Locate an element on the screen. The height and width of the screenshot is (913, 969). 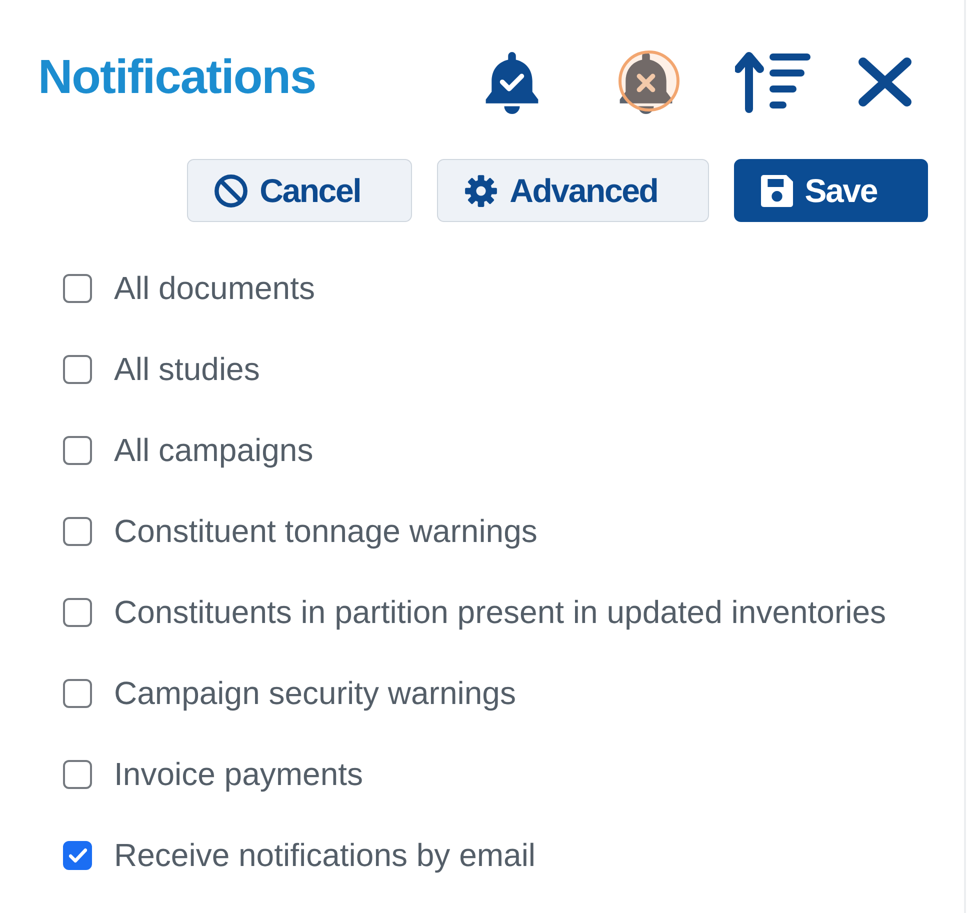
checkbox-label: All studies is located at coordinates (187, 369).